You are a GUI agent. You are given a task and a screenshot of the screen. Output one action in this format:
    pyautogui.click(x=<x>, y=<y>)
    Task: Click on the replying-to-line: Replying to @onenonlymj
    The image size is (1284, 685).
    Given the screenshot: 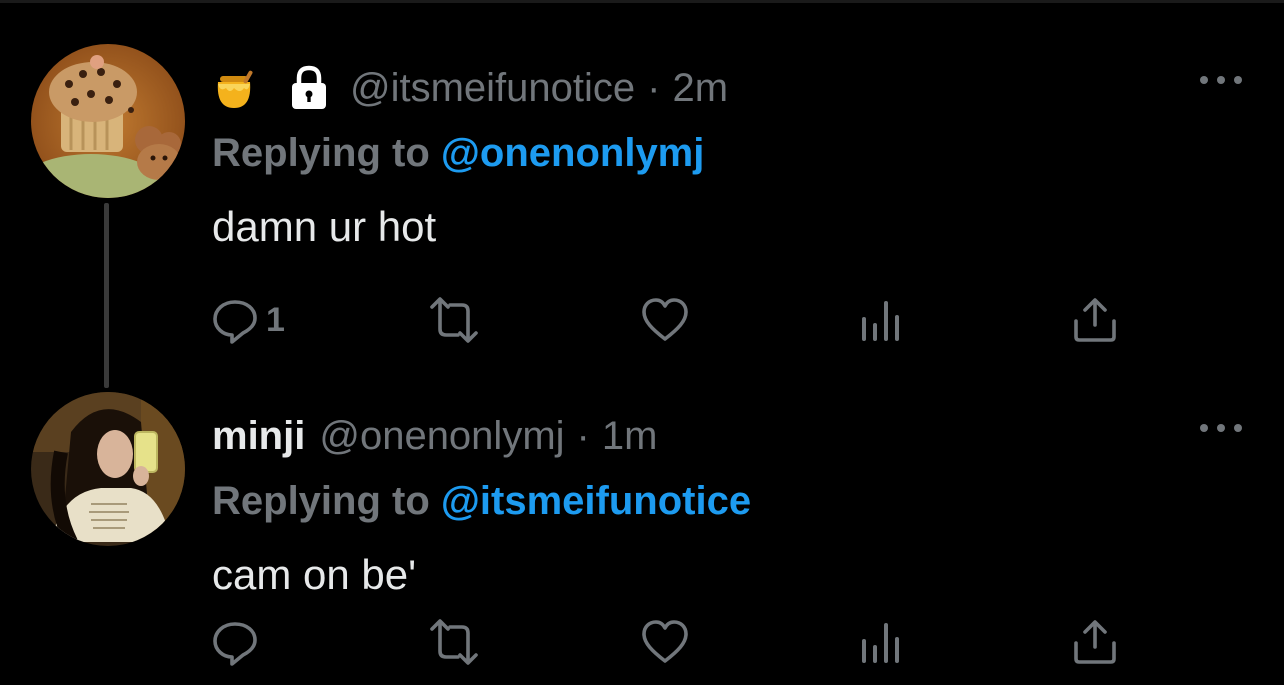 What is the action you would take?
    pyautogui.click(x=458, y=153)
    